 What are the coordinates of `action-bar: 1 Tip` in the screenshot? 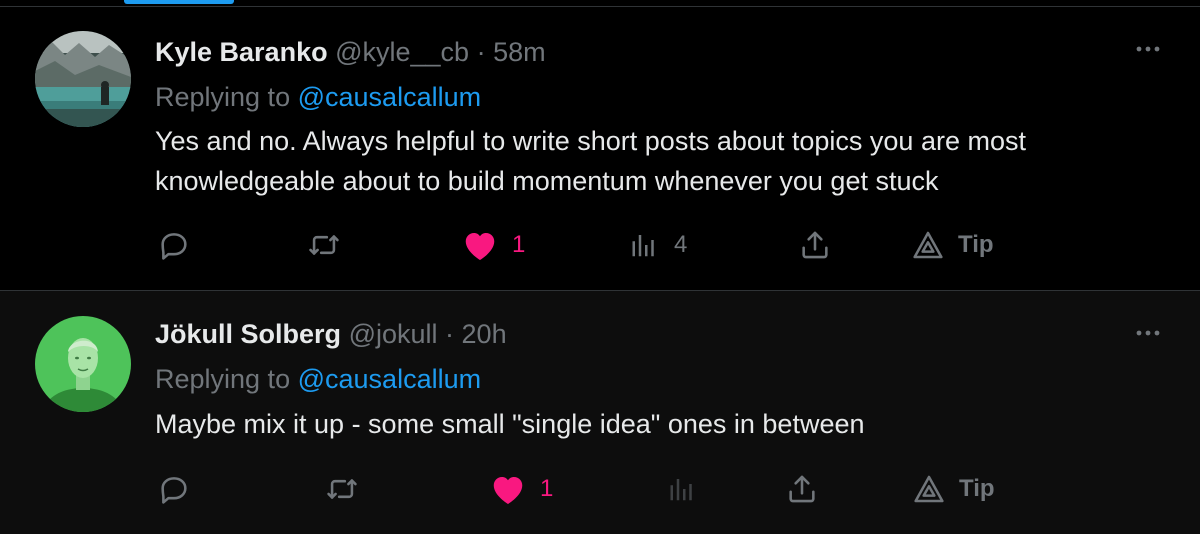 It's located at (600, 489).